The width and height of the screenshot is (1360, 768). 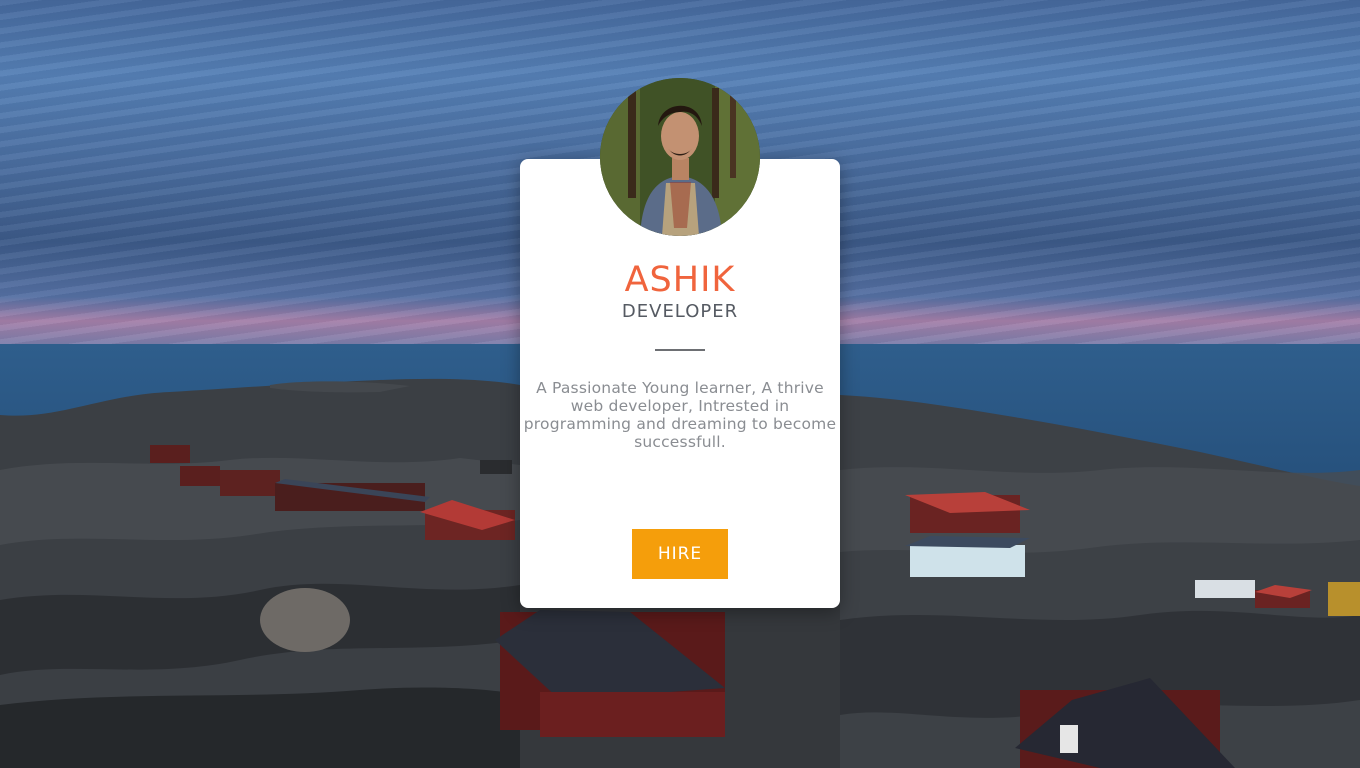 I want to click on profile-avatar, so click(x=680, y=157).